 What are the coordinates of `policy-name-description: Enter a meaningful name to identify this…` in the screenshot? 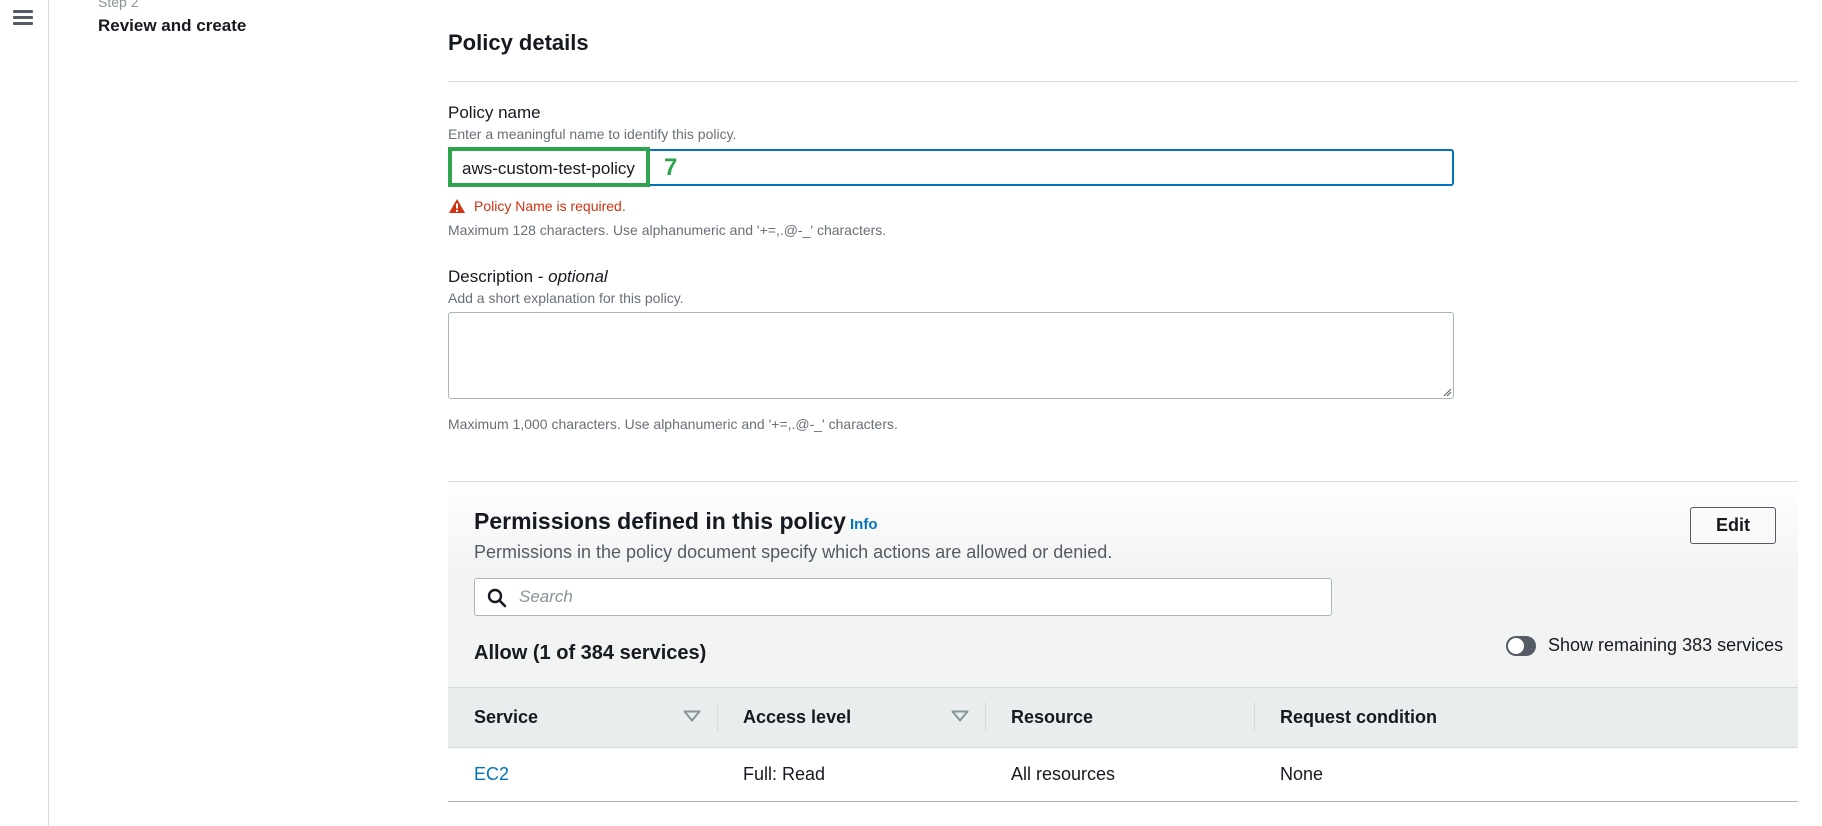 It's located at (592, 134).